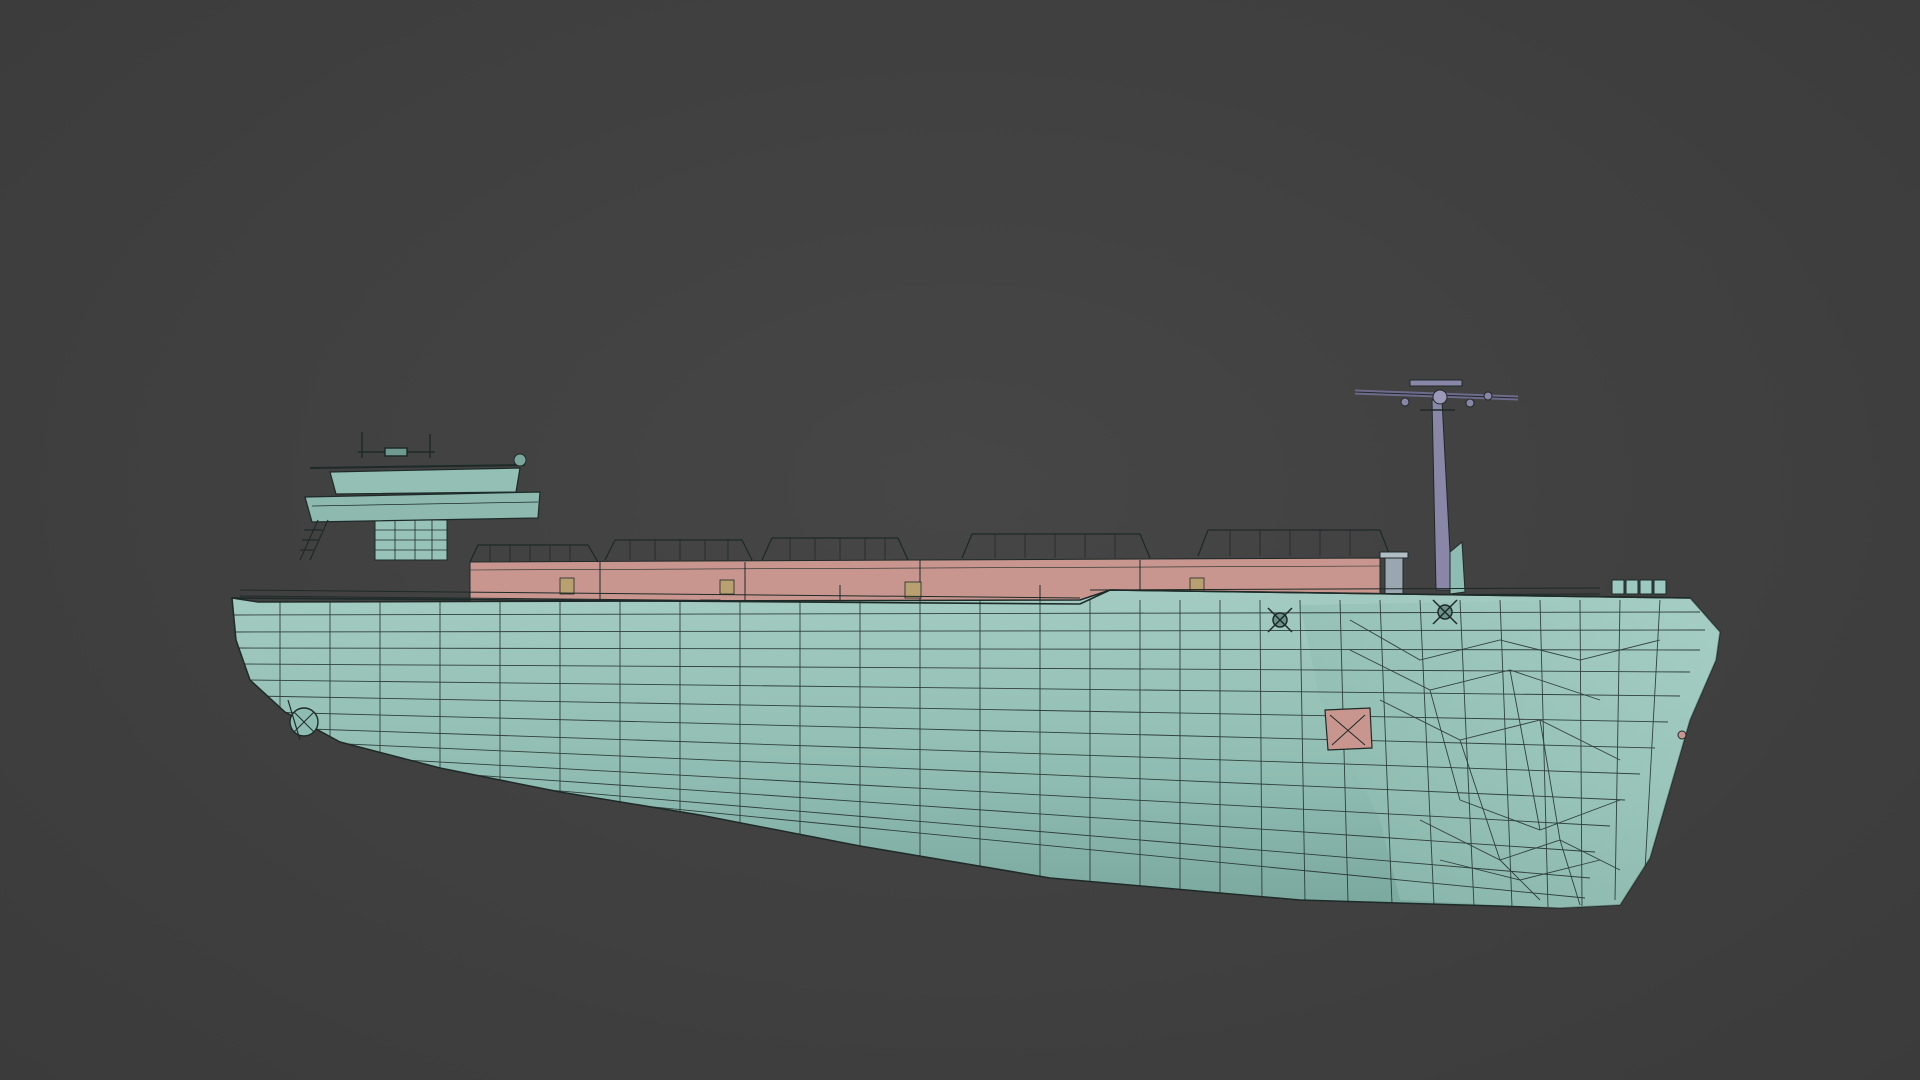 Image resolution: width=1920 pixels, height=1080 pixels. I want to click on bow-light, so click(1682, 735).